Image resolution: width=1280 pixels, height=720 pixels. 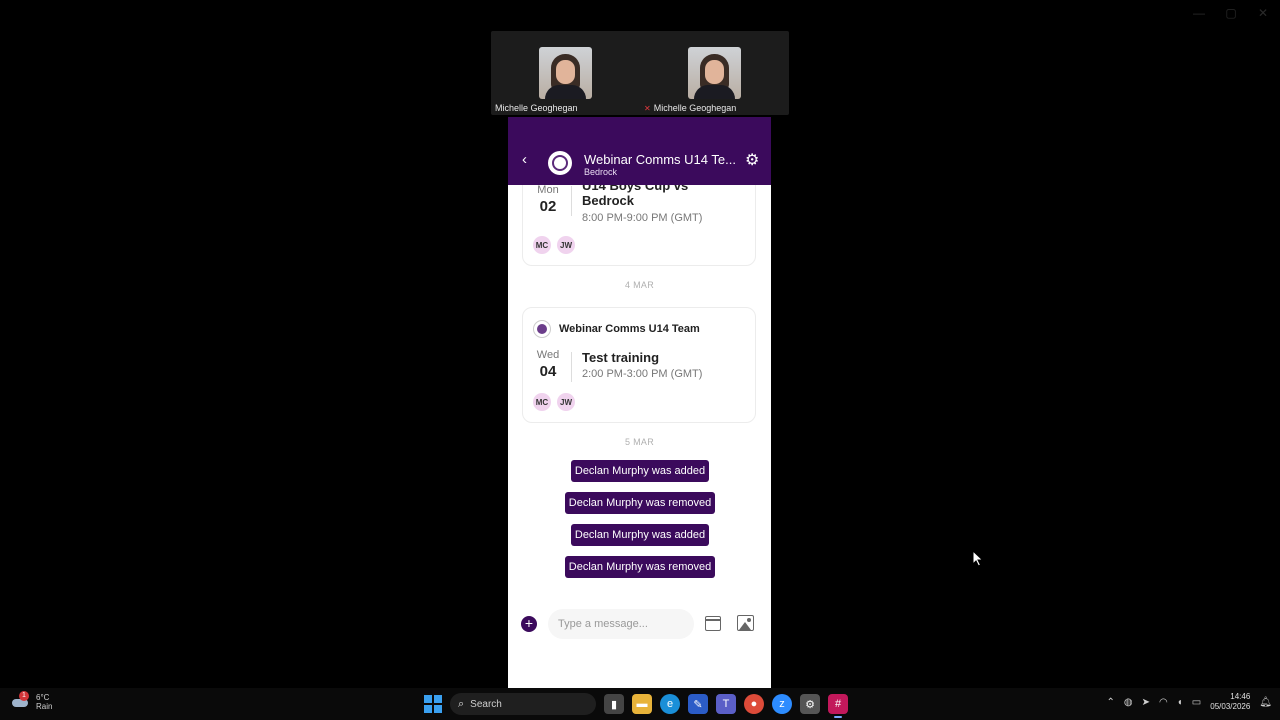 What do you see at coordinates (548, 371) in the screenshot?
I see `event-day: 04` at bounding box center [548, 371].